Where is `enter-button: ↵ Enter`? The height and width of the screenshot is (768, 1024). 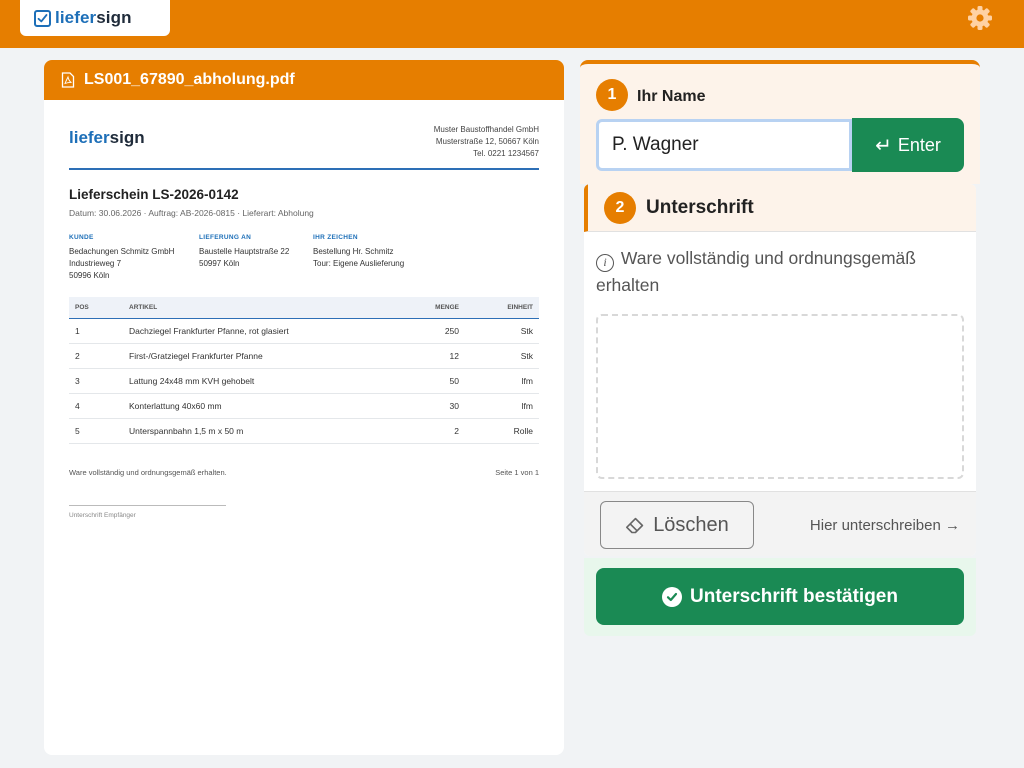
enter-button: ↵ Enter is located at coordinates (908, 145).